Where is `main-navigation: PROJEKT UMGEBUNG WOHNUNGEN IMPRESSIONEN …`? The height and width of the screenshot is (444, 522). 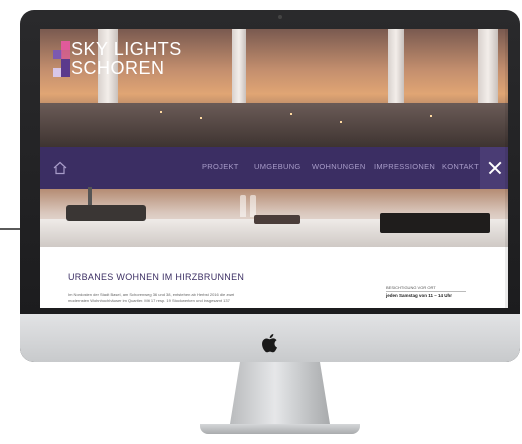 main-navigation: PROJEKT UMGEBUNG WOHNUNGEN IMPRESSIONEN … is located at coordinates (274, 168).